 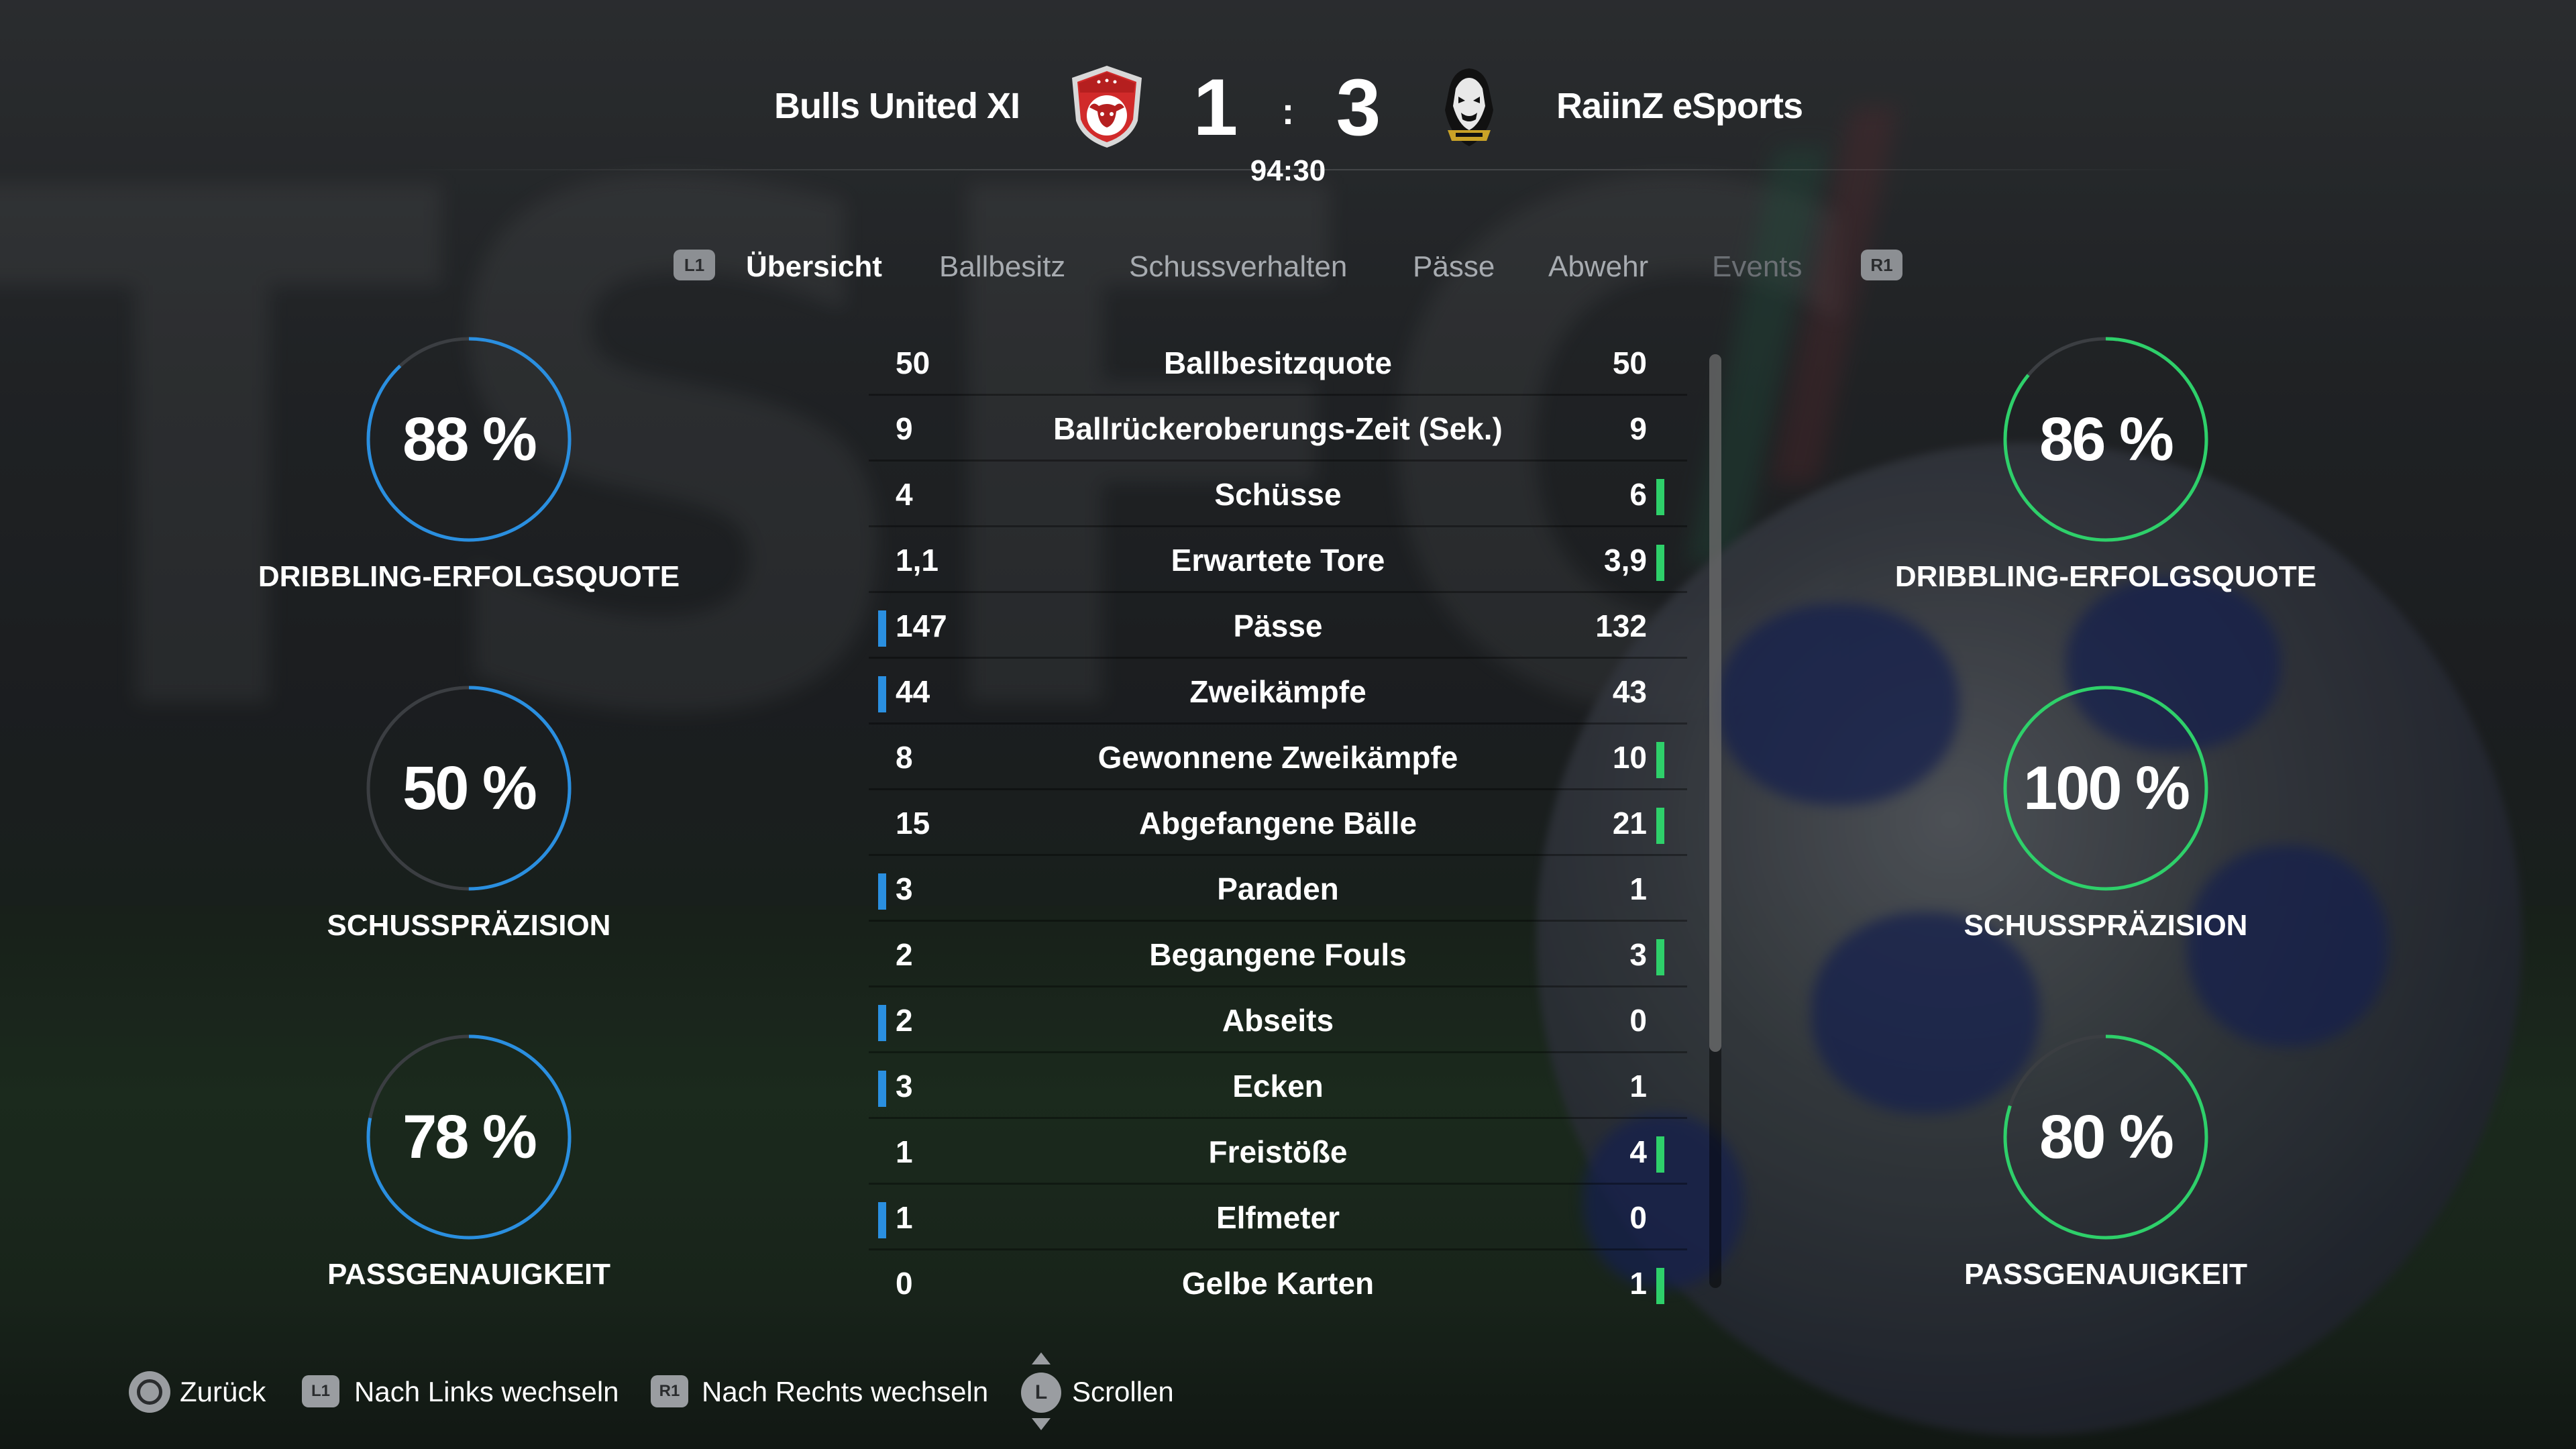 I want to click on tab-ballbesitz: Ballbesitz, so click(x=1002, y=267).